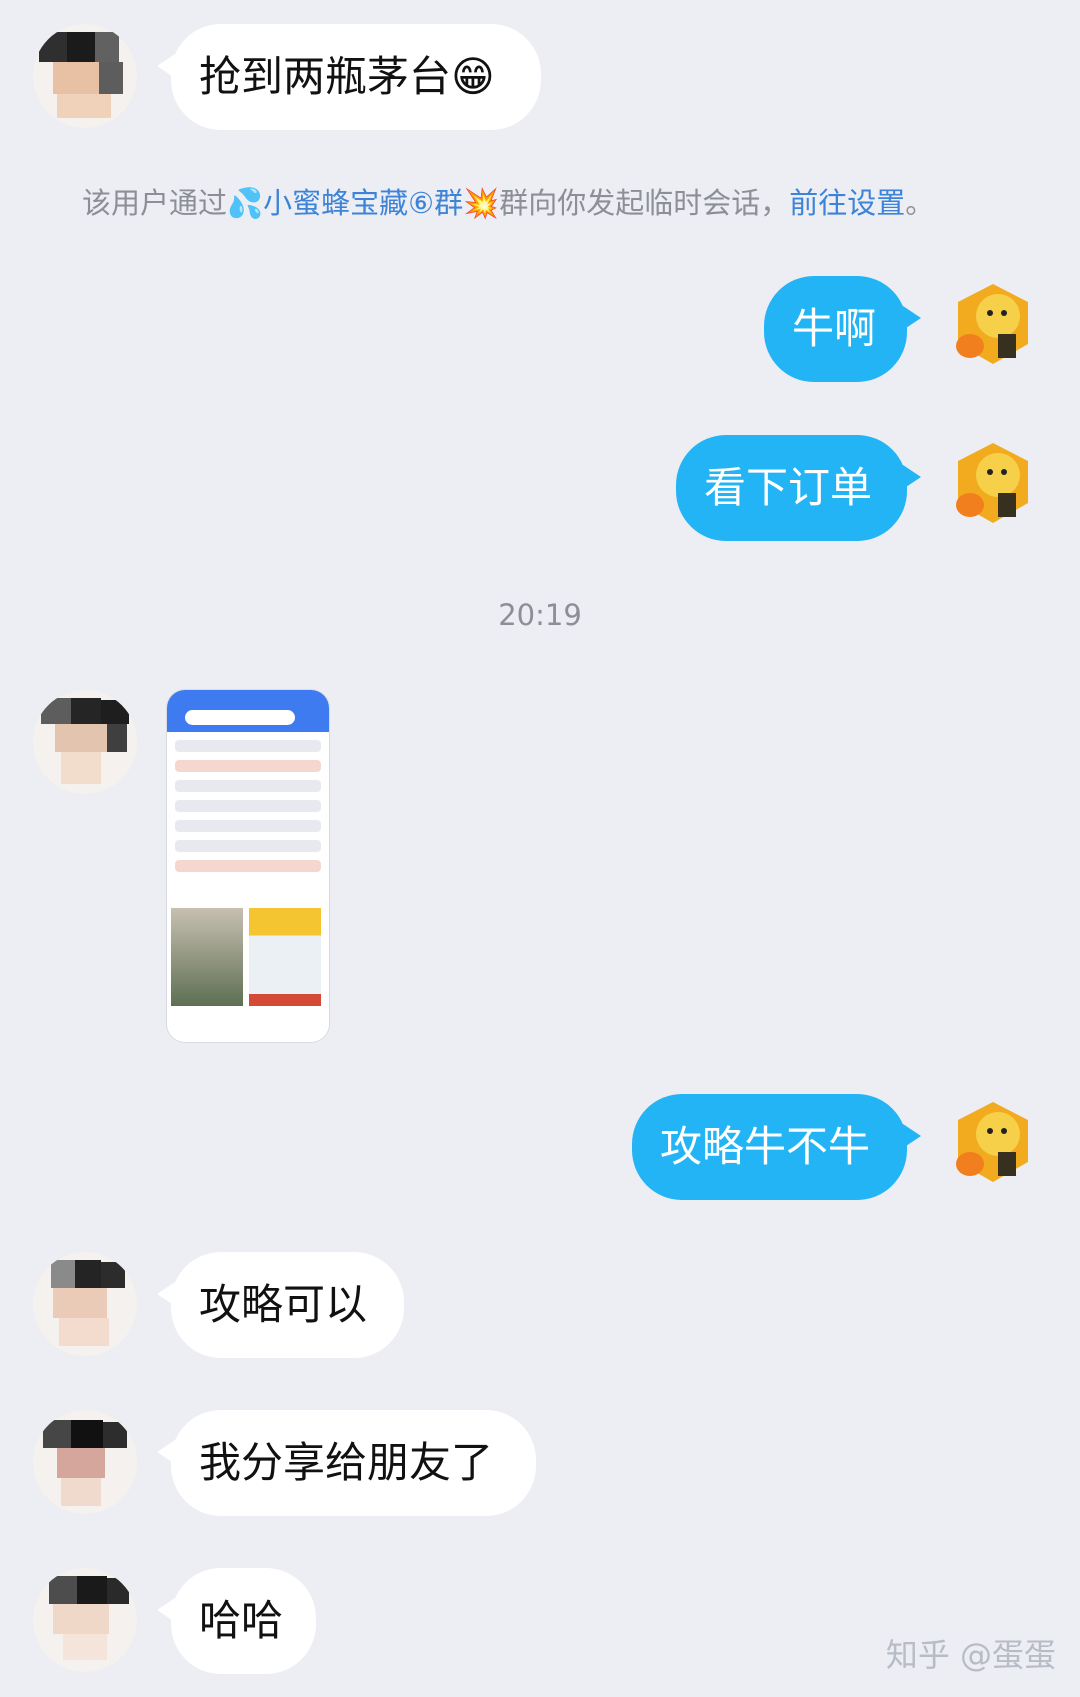  I want to click on message-timestamp: 20:19, so click(540, 615).